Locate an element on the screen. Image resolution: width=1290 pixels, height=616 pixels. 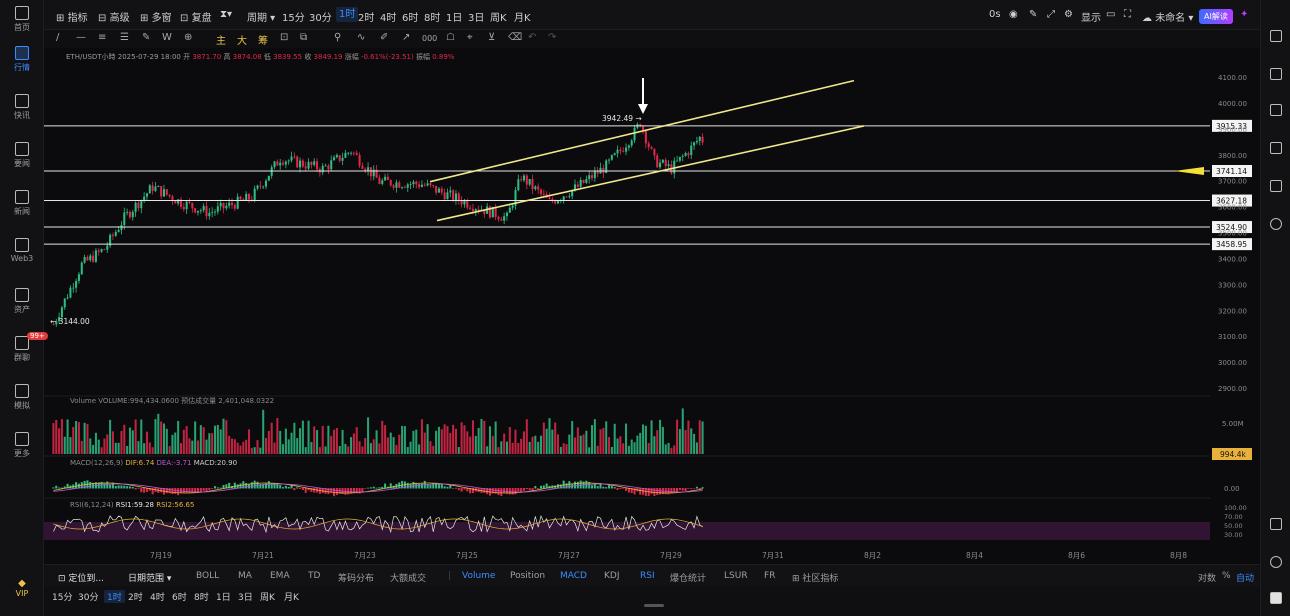
tf-1d: 1日 is located at coordinates (223, 596).